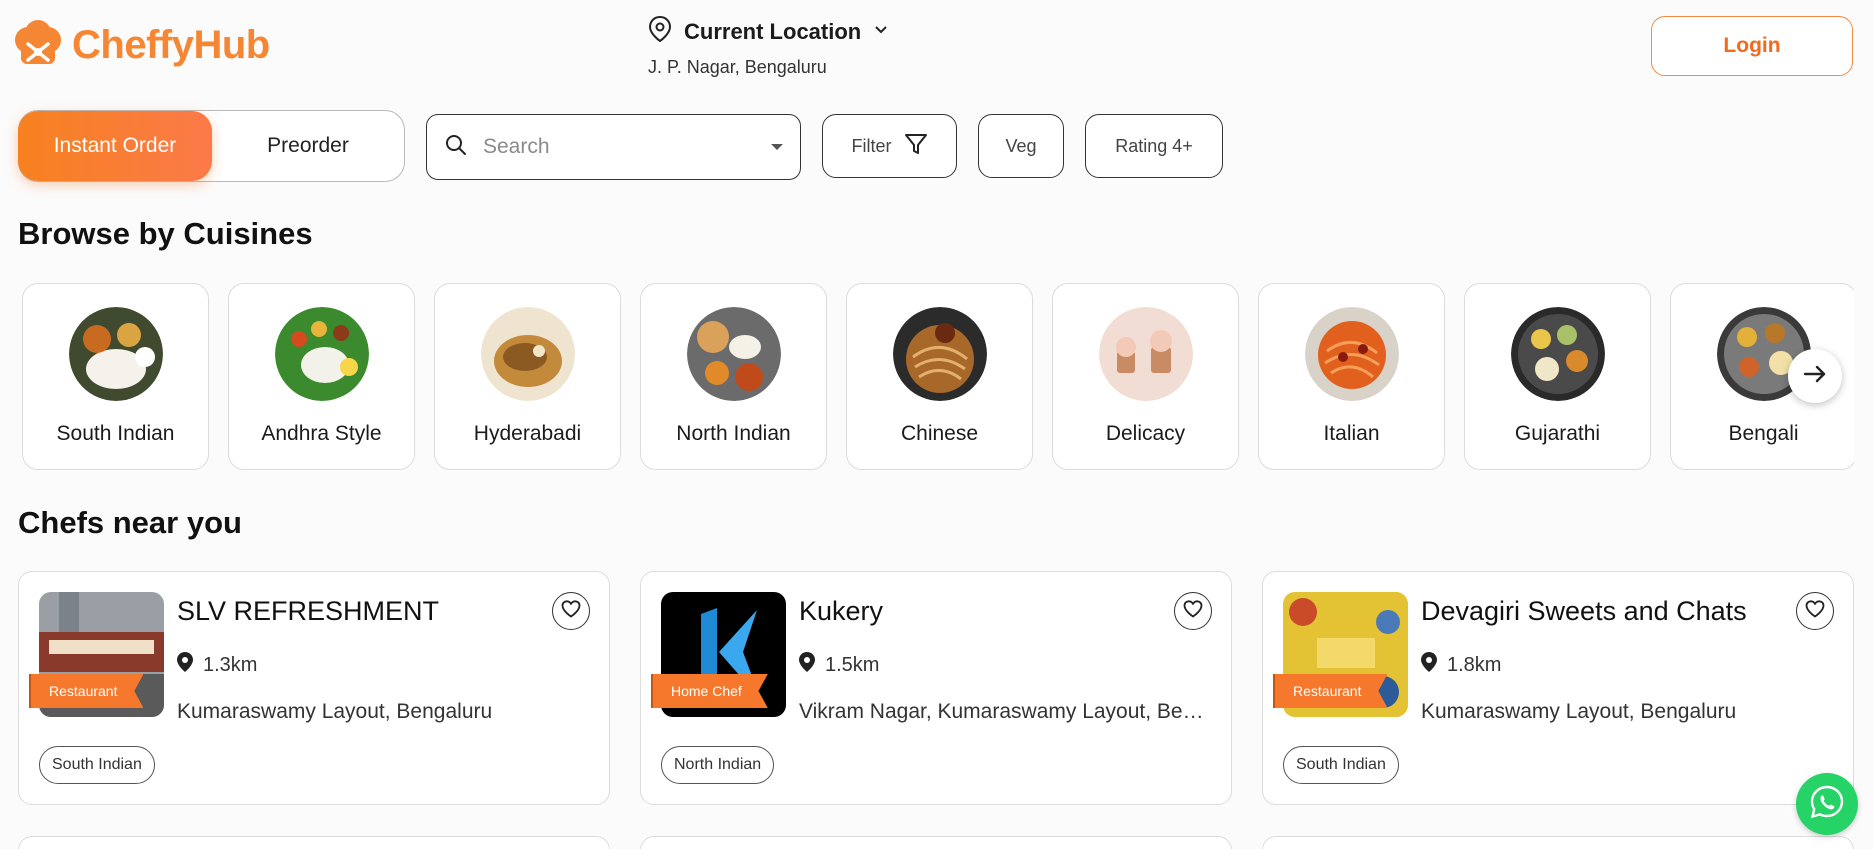  I want to click on cuisine-card-italian: Italian, so click(1351, 376).